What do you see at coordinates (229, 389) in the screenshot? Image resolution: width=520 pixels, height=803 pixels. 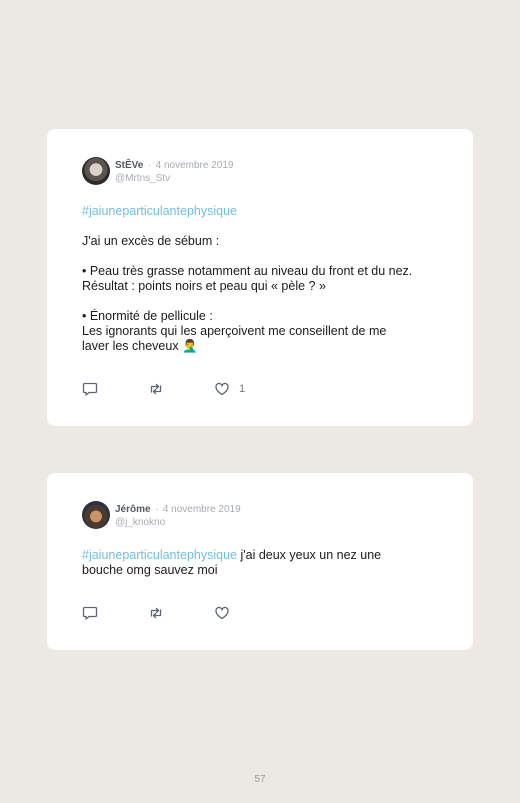 I see `like-button: 1` at bounding box center [229, 389].